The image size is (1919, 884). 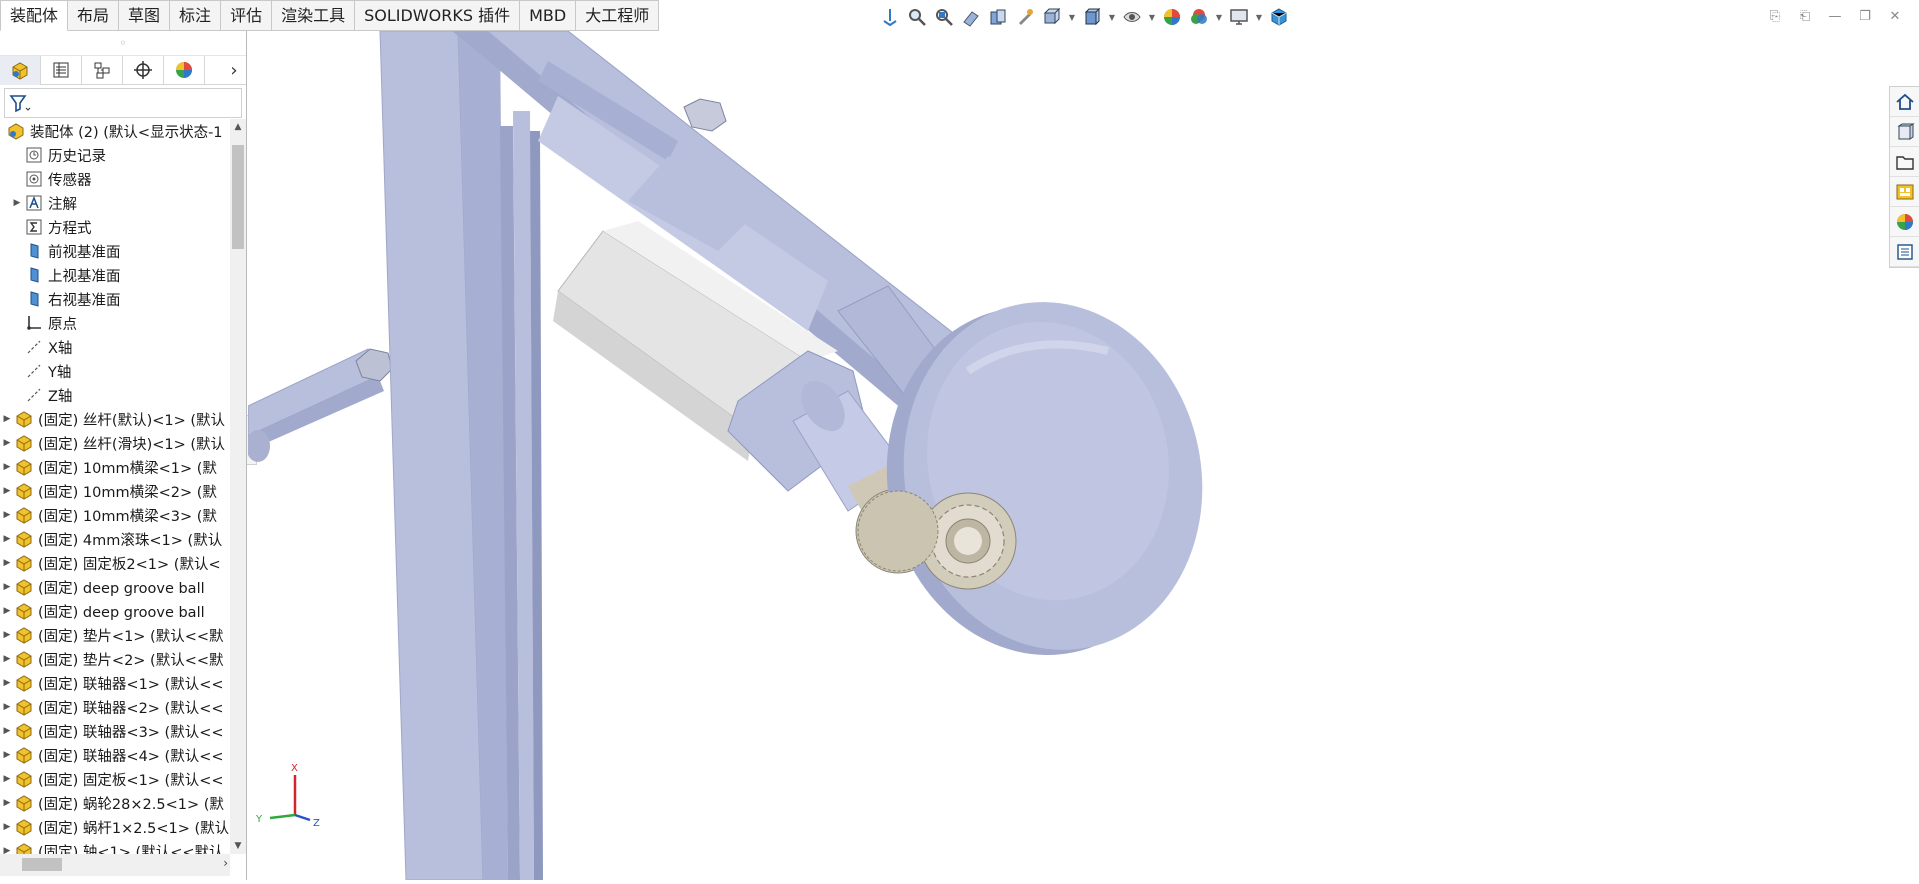 What do you see at coordinates (998, 17) in the screenshot?
I see `section-view-icon` at bounding box center [998, 17].